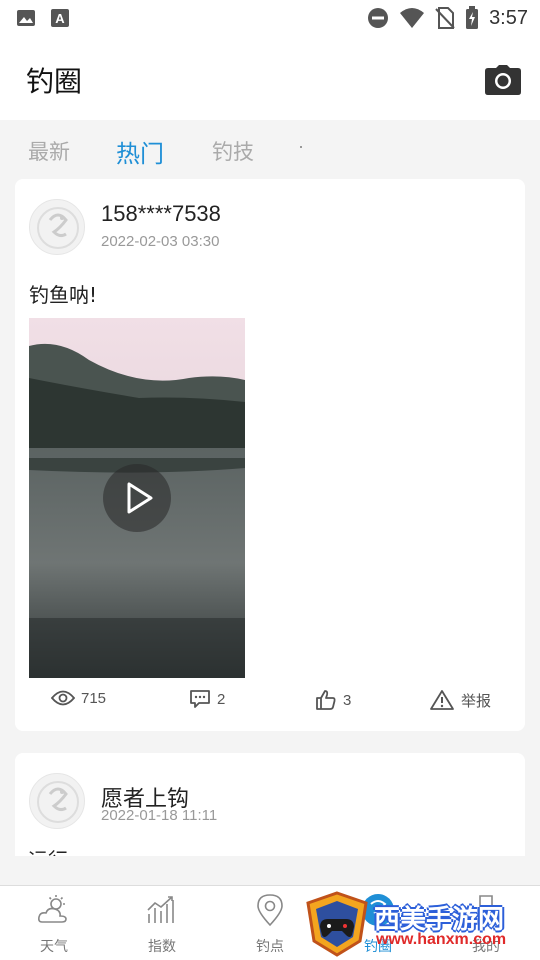 The image size is (540, 960). I want to click on no-sim-icon, so click(445, 18).